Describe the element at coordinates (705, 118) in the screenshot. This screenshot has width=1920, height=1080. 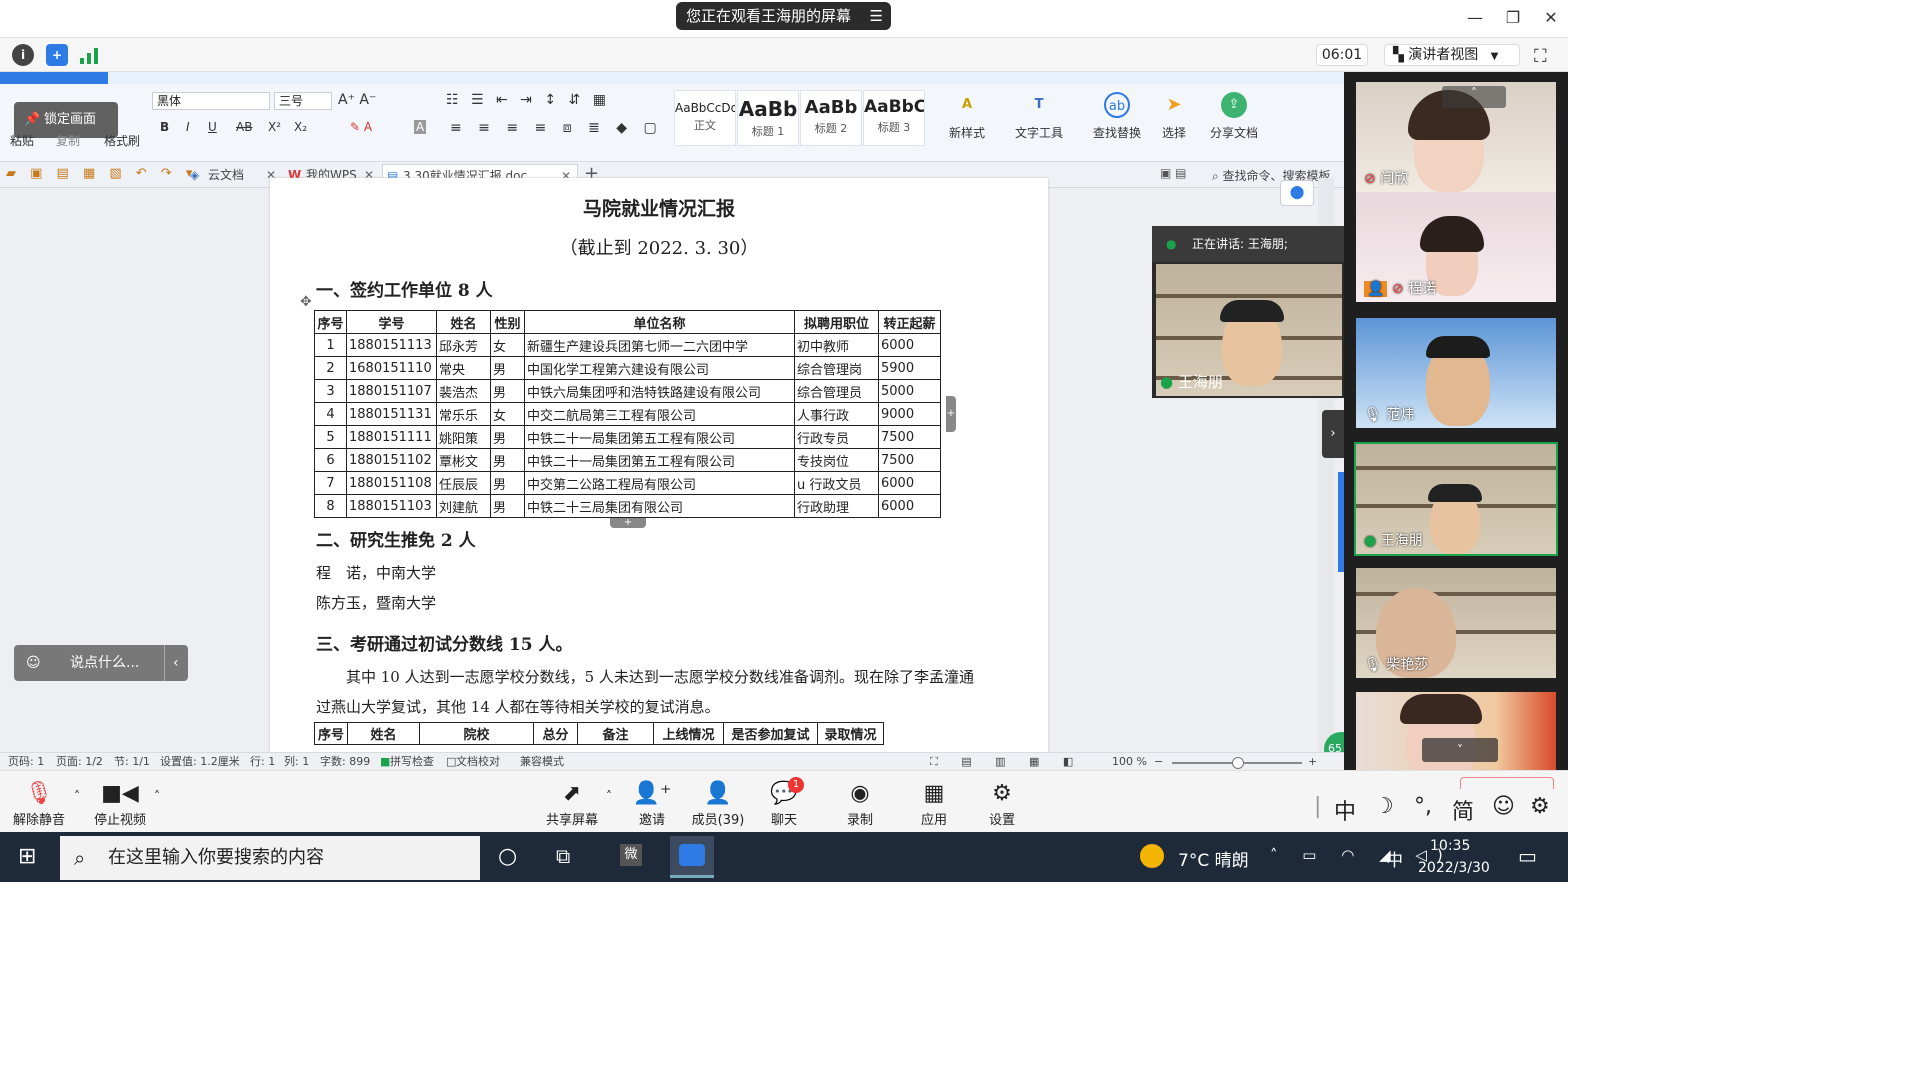
I see `style-normal: AaBbCcDd 正文` at that location.